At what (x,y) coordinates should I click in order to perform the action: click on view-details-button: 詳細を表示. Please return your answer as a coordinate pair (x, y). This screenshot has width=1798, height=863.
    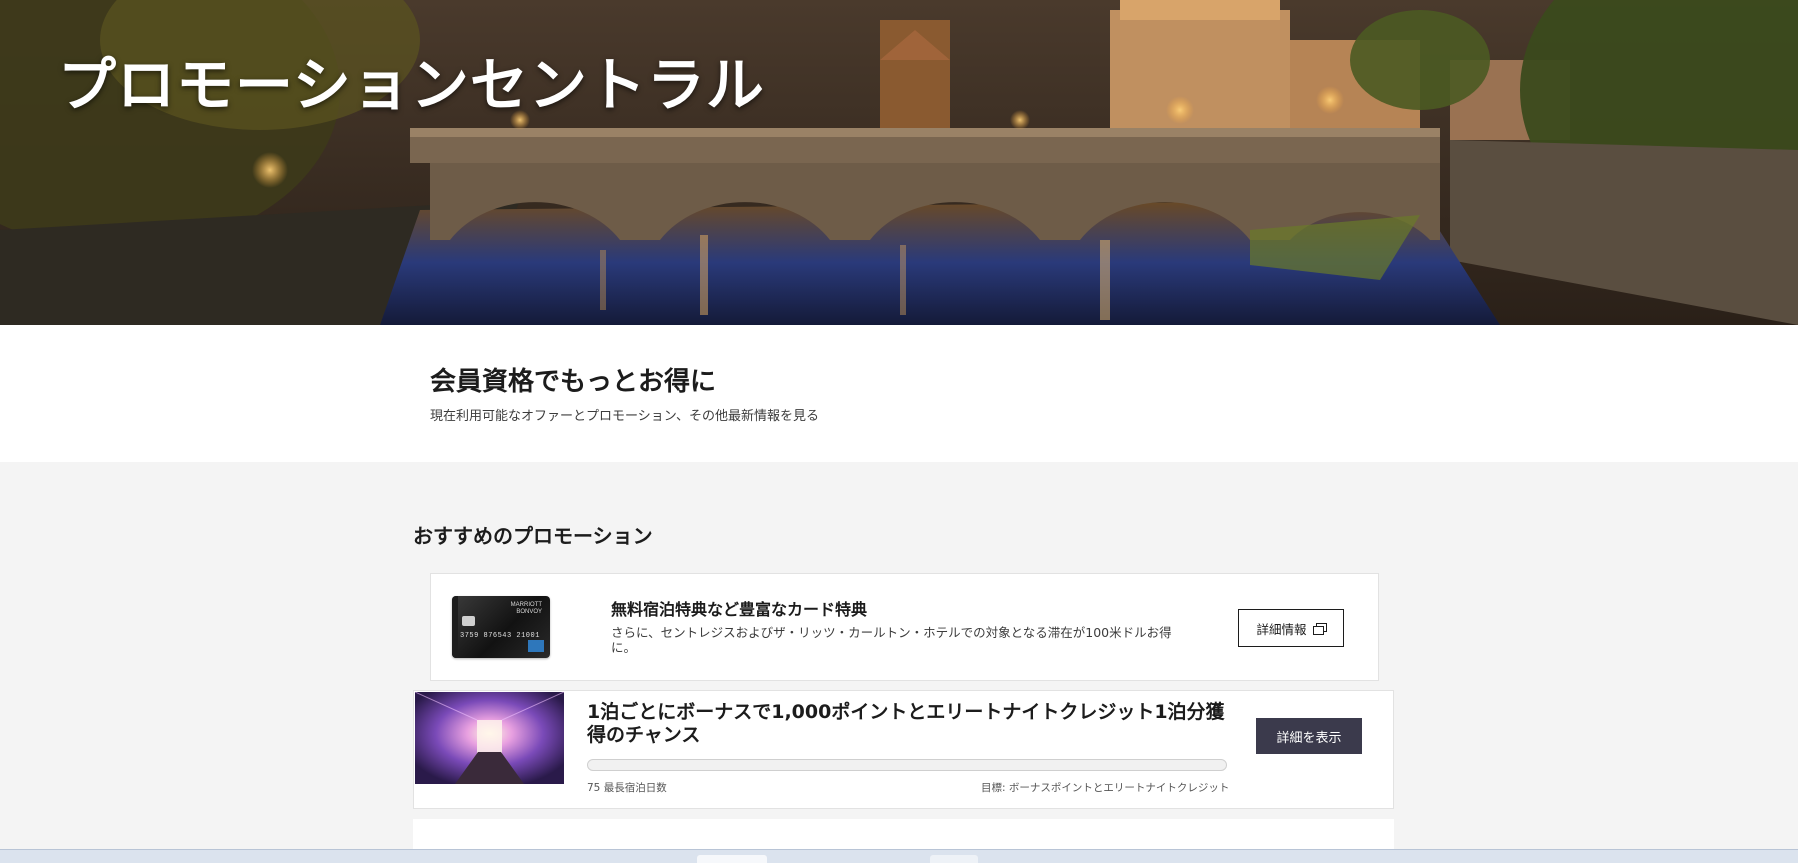
    Looking at the image, I should click on (1309, 736).